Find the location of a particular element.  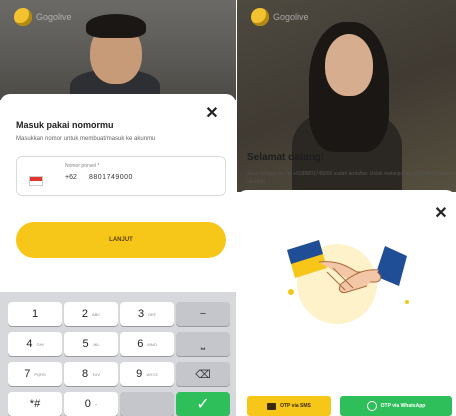

key-digit: *# is located at coordinates (35, 404).